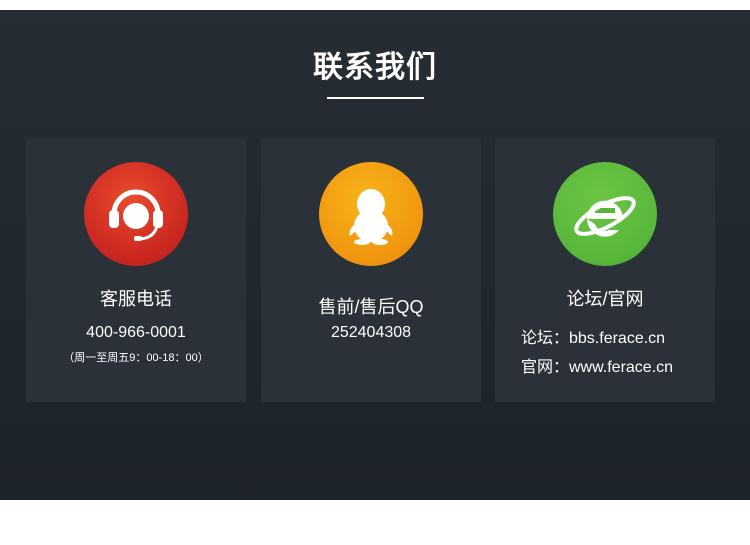  I want to click on card-phone: 客服电话 400-966-0001 （周一至周五9：00-18：00）, so click(136, 270).